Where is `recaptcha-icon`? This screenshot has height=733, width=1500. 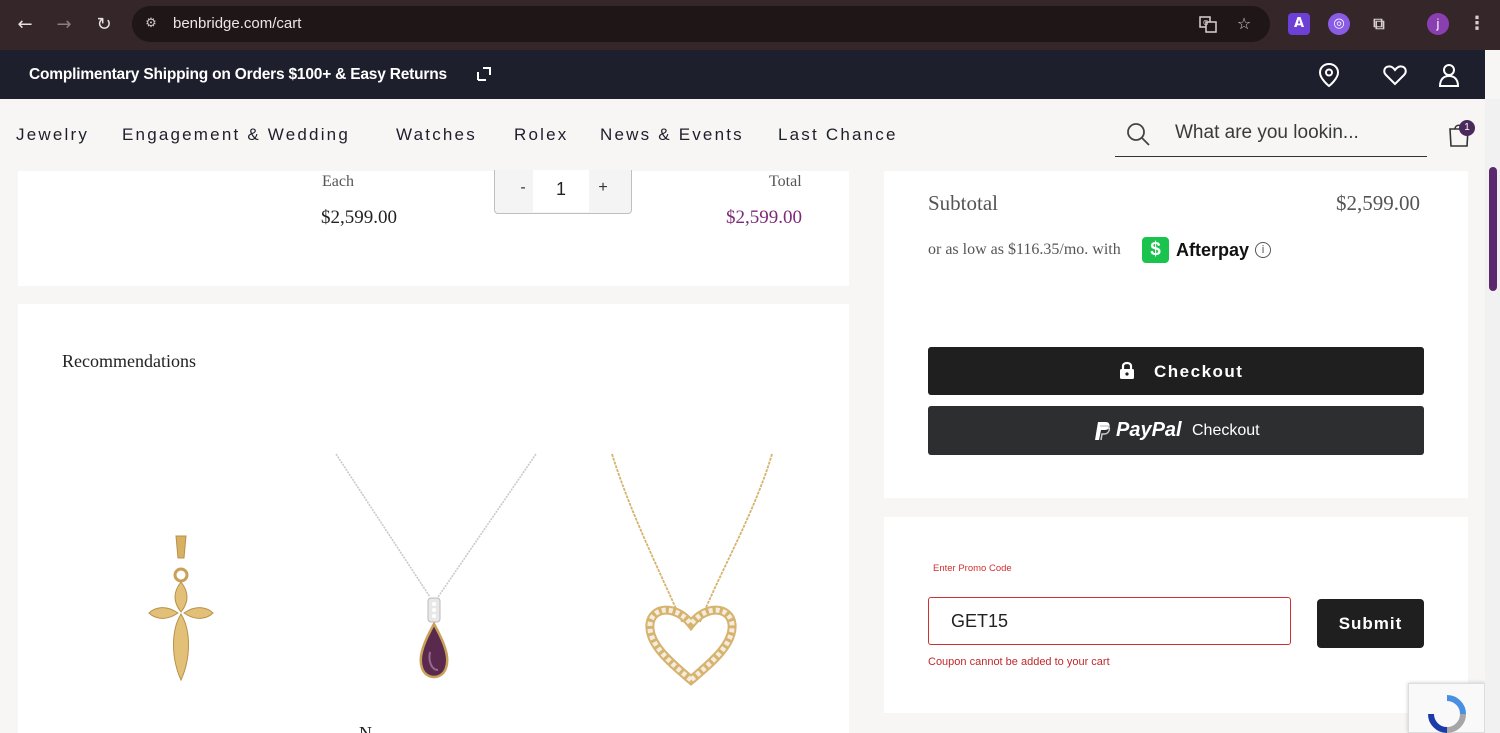 recaptcha-icon is located at coordinates (1447, 714).